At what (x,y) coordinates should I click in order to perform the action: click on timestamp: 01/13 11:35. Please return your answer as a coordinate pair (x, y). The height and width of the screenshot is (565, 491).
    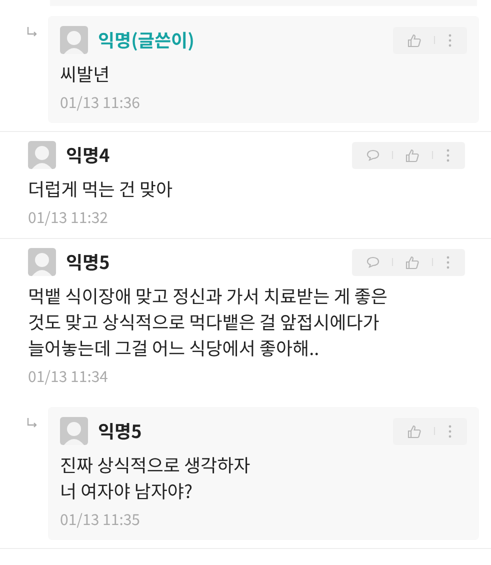
    Looking at the image, I should click on (101, 519).